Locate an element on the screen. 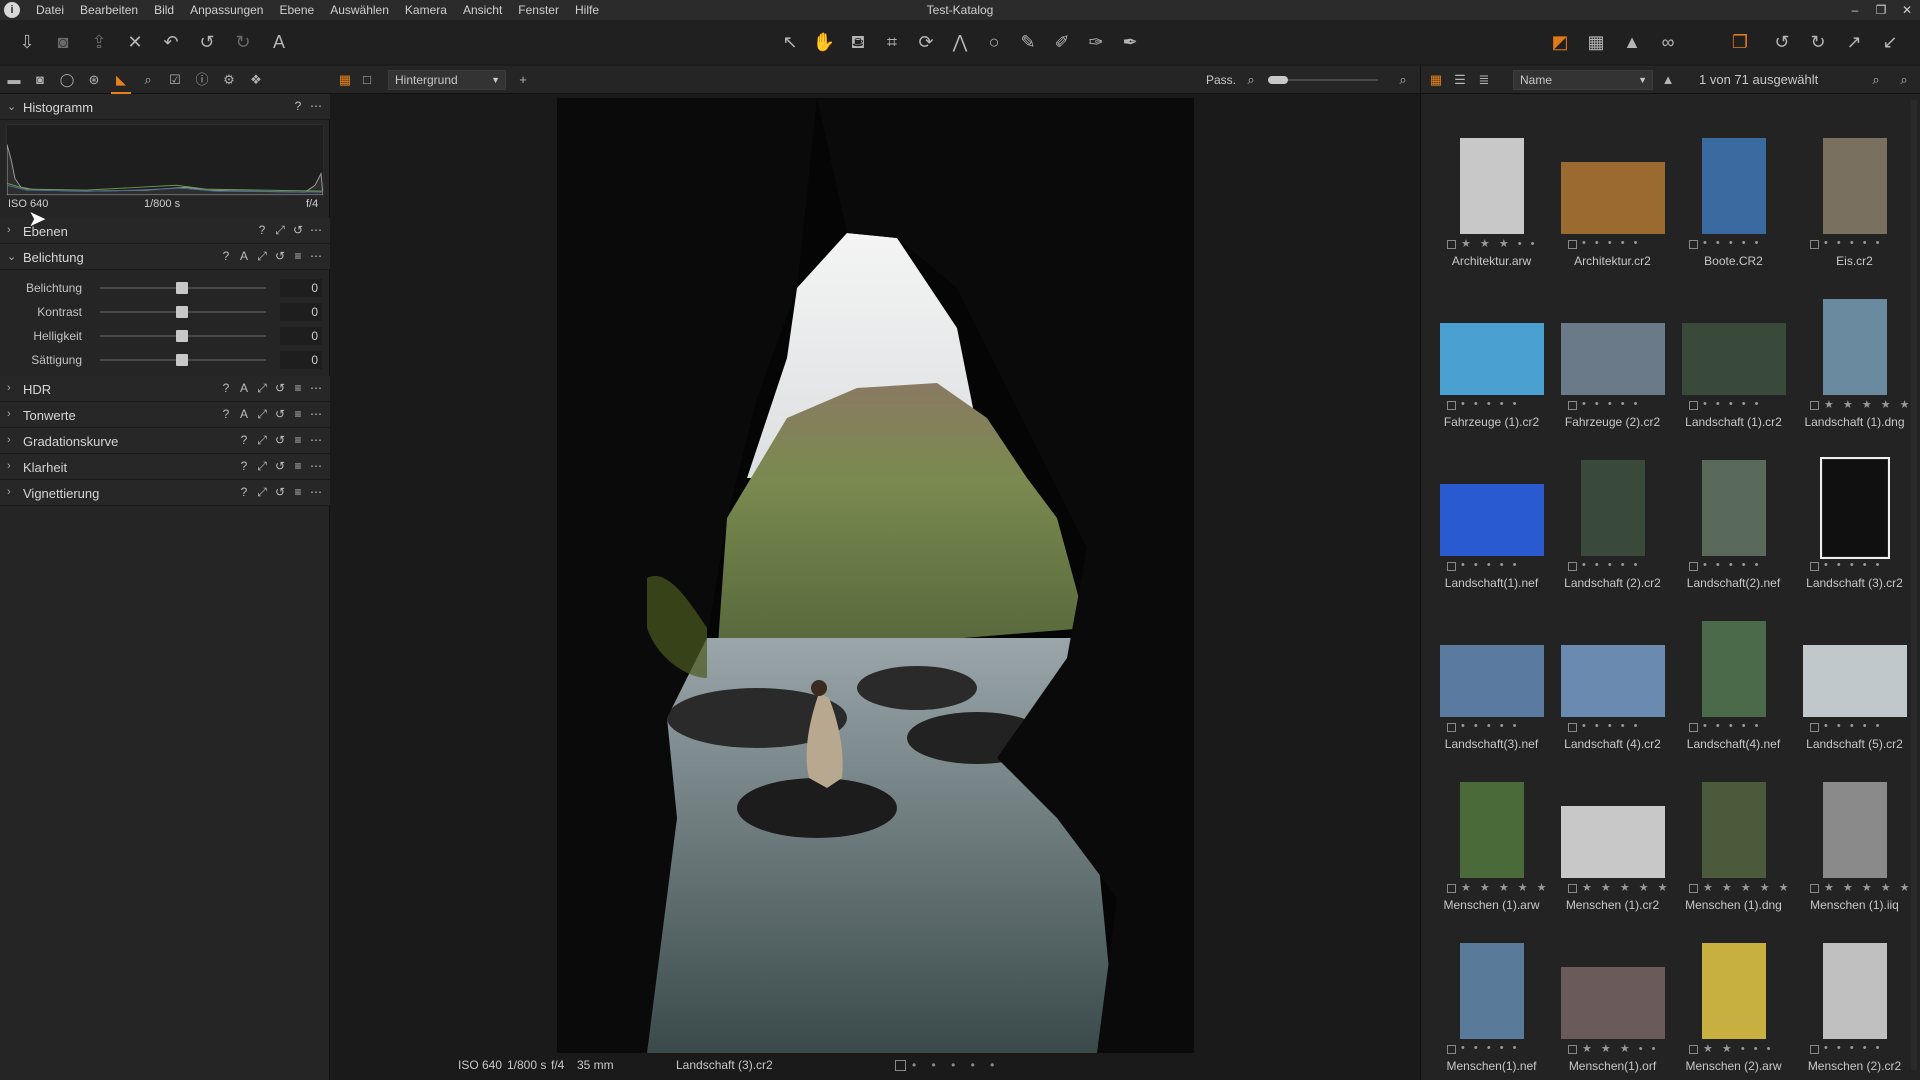 Image resolution: width=1920 pixels, height=1080 pixels. stamp-tool-icon: ⛾ is located at coordinates (858, 42).